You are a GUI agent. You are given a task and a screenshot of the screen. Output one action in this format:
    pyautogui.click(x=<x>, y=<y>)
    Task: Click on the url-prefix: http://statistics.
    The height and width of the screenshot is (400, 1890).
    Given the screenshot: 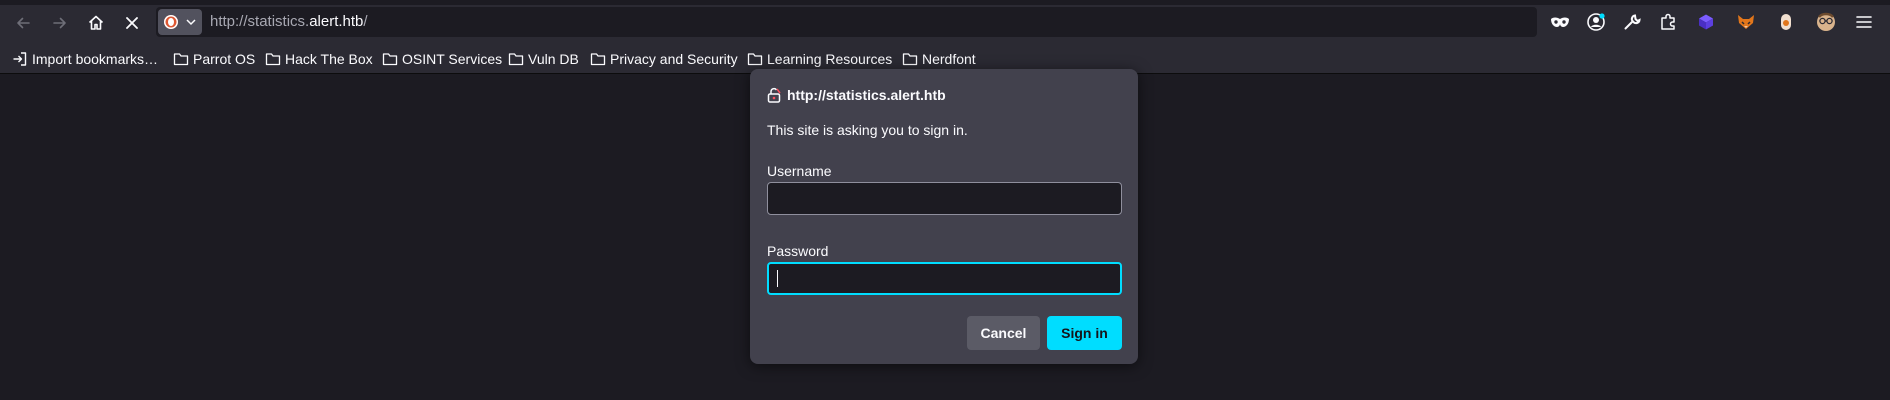 What is the action you would take?
    pyautogui.click(x=260, y=21)
    